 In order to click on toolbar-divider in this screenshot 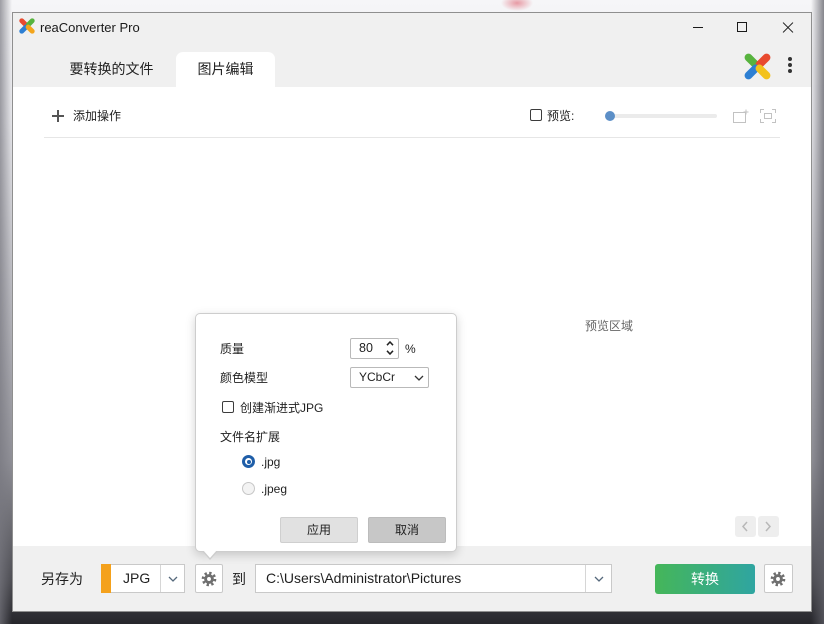, I will do `click(412, 137)`.